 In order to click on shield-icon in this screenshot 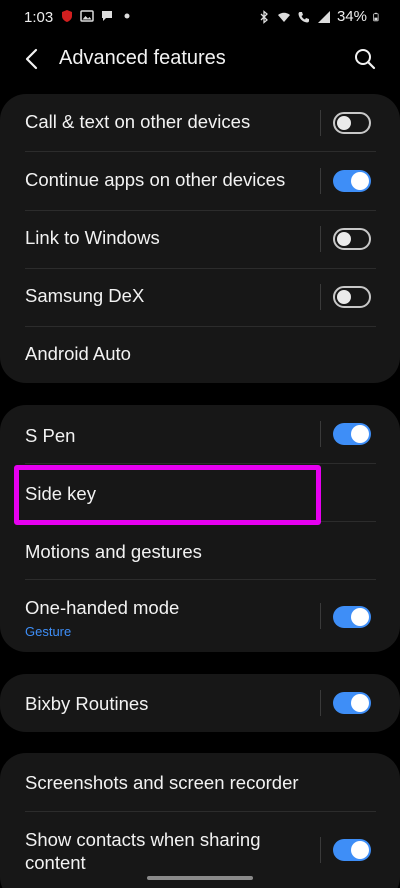, I will do `click(67, 16)`.